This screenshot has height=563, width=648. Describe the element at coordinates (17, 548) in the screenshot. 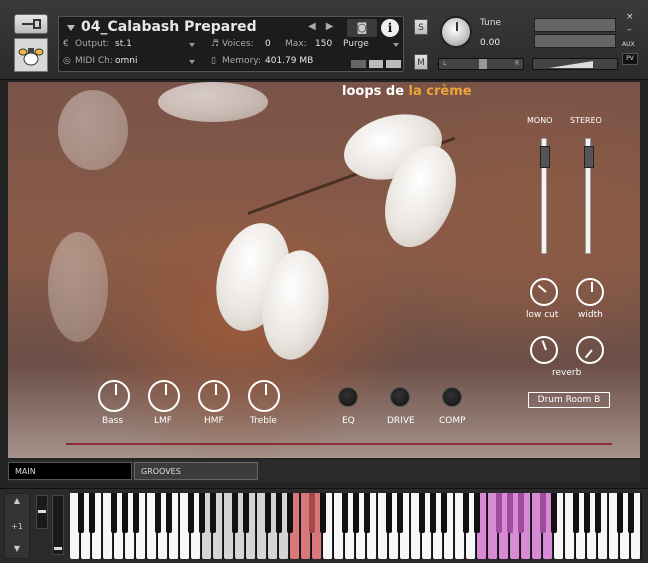

I see `octave-down-icon: ▼` at that location.